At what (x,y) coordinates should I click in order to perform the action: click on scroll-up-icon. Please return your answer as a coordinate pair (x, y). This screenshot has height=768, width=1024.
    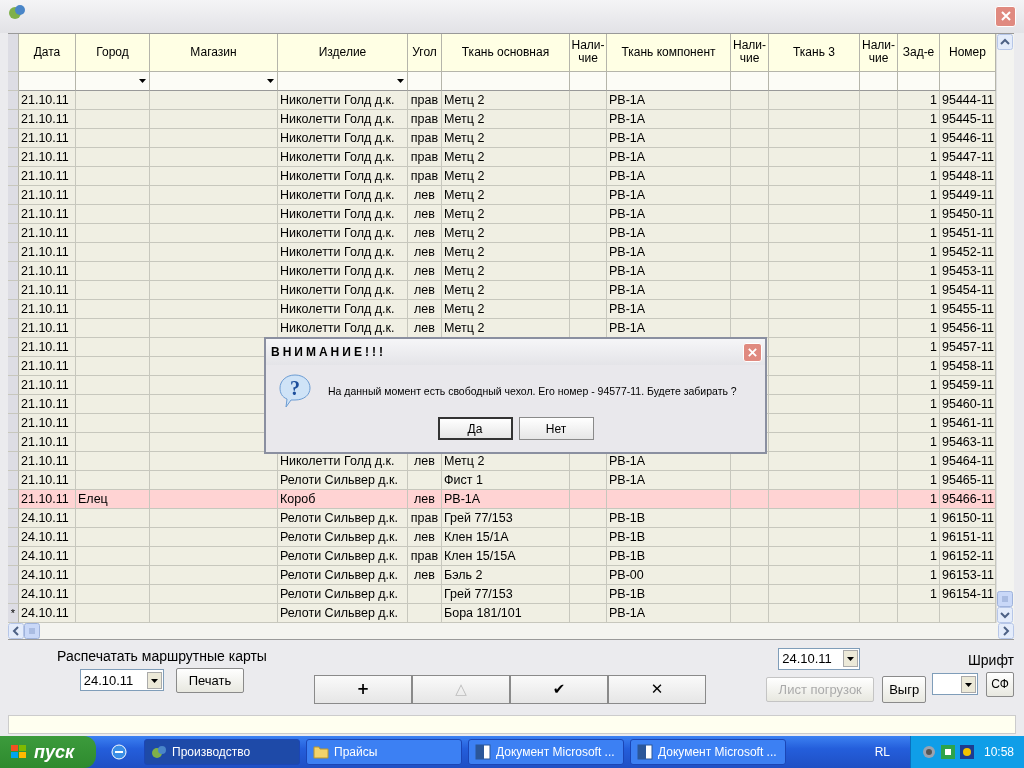
    Looking at the image, I should click on (1005, 41).